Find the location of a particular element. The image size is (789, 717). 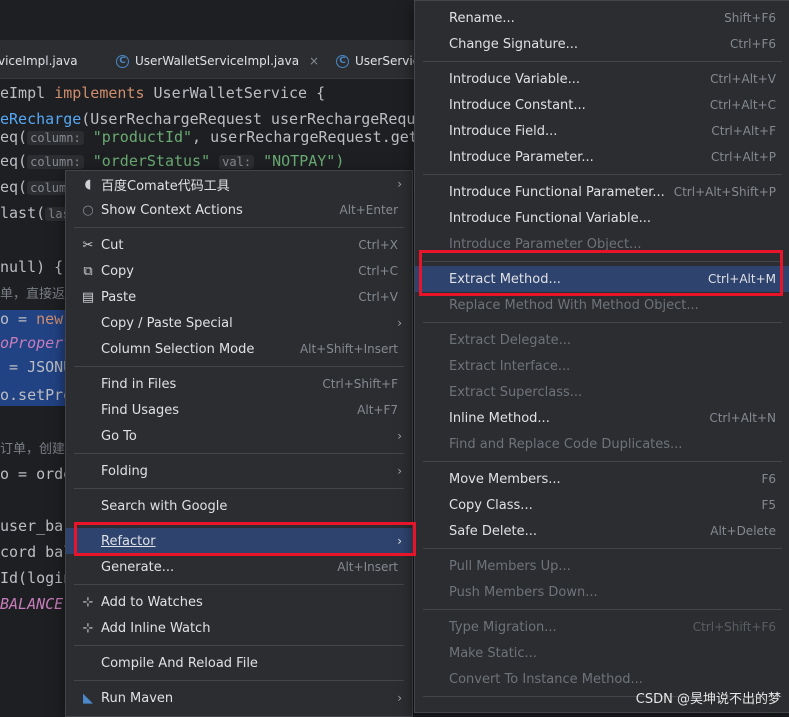

code-line: null) { is located at coordinates (32, 267).